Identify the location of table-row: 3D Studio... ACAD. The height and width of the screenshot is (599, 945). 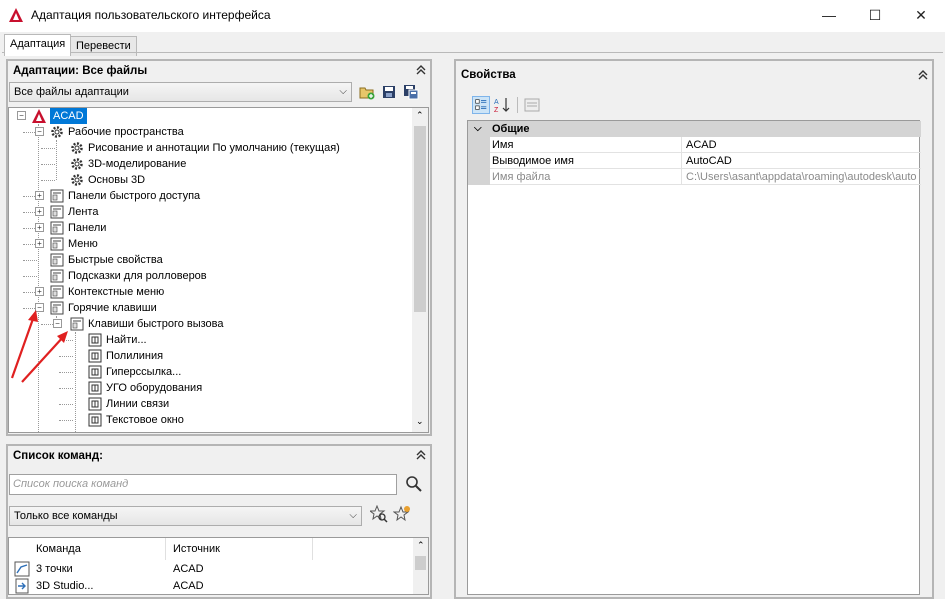
(211, 586).